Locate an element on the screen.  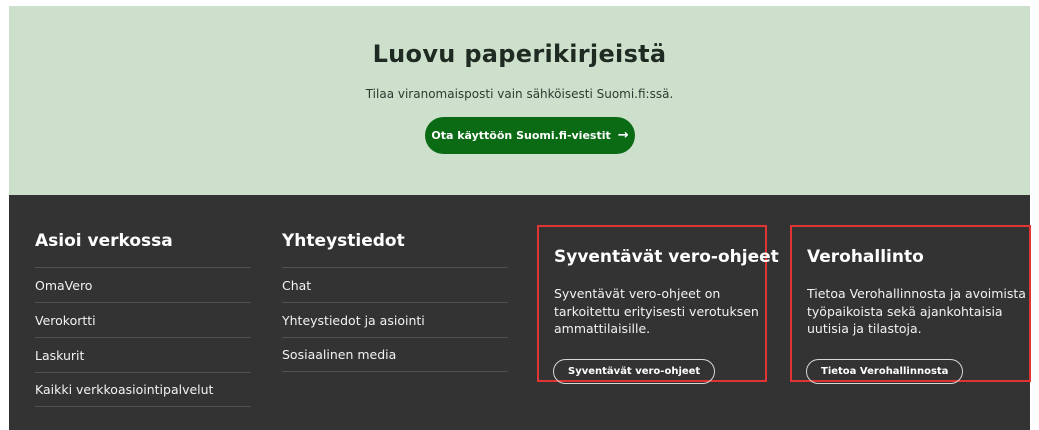
footer-link-laskurit: Laskurit is located at coordinates (143, 354).